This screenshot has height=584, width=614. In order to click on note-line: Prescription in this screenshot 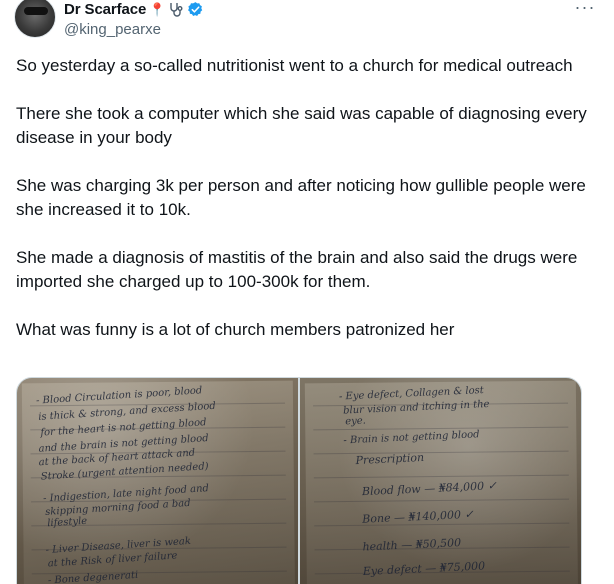, I will do `click(390, 459)`.